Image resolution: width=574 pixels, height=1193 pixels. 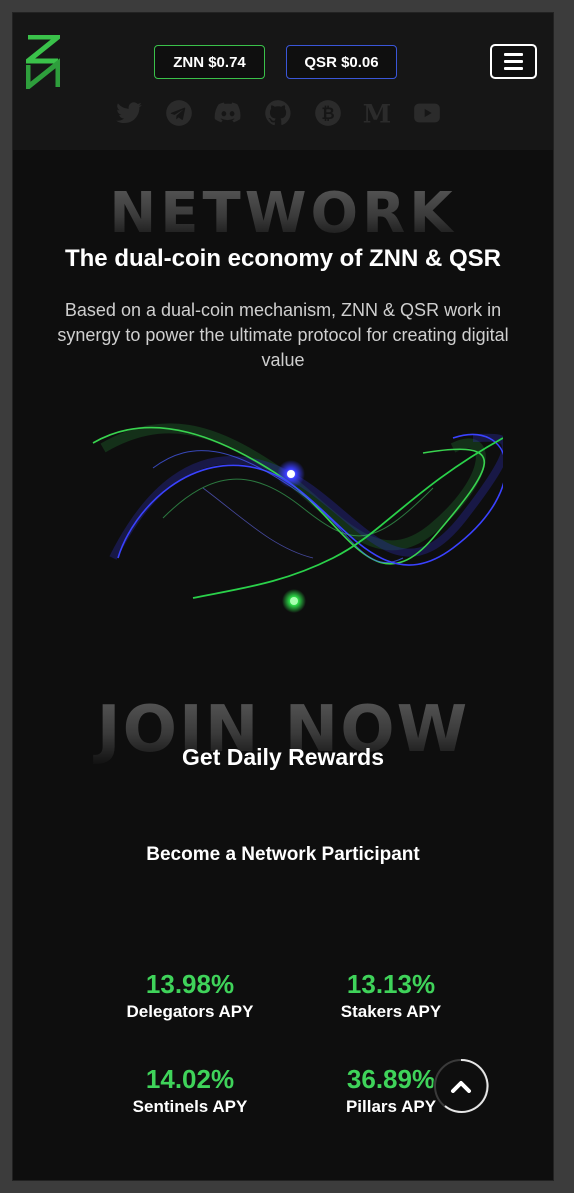 What do you see at coordinates (391, 1011) in the screenshot?
I see `stat-label: Stakers APY` at bounding box center [391, 1011].